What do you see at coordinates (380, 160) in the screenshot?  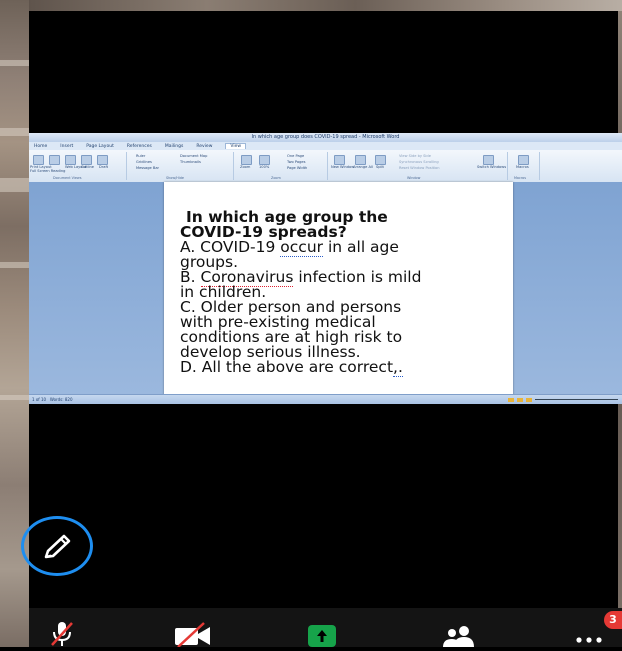 I see `split-icon` at bounding box center [380, 160].